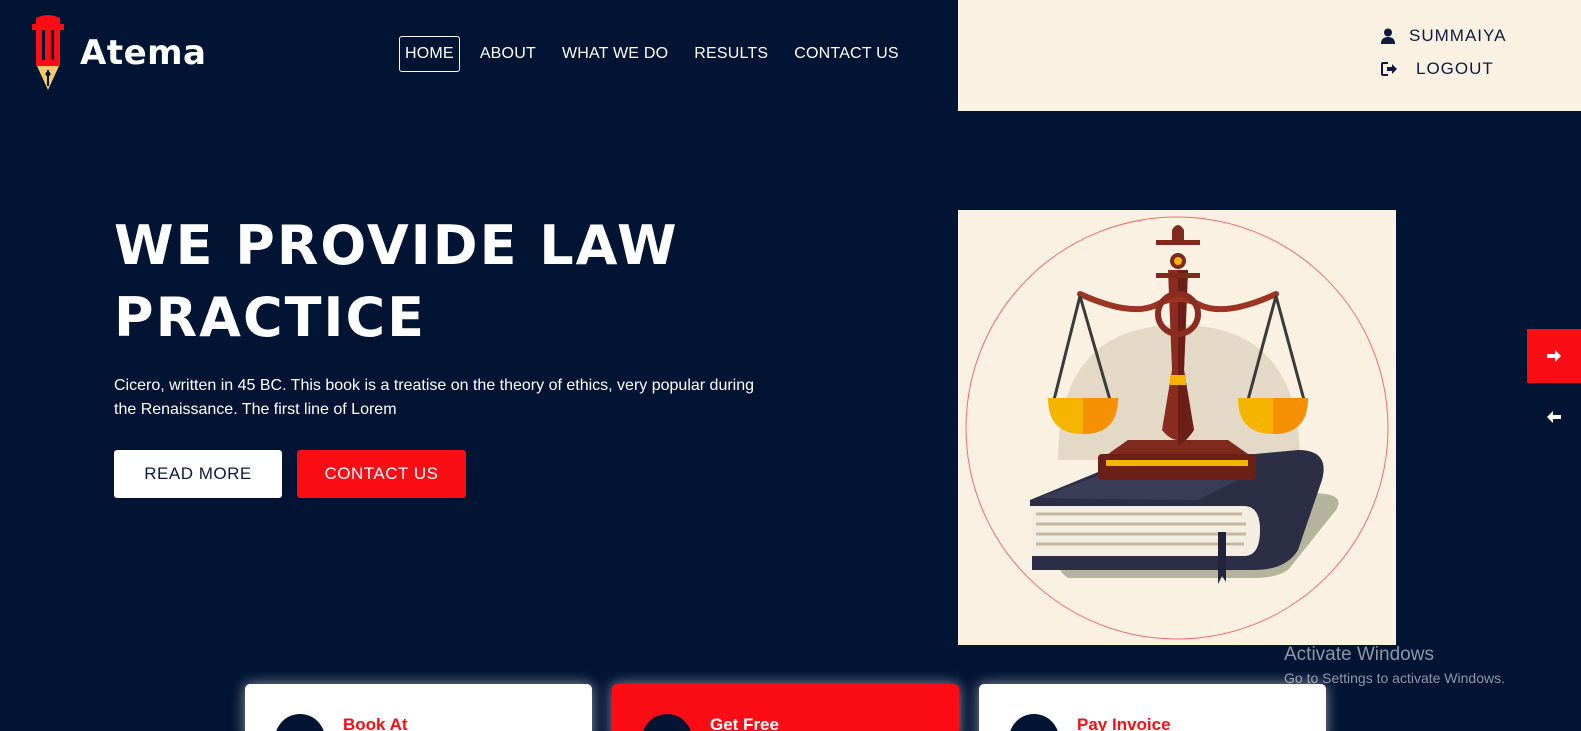 The width and height of the screenshot is (1581, 731). I want to click on hero-title-line2: PRACTICE, so click(270, 317).